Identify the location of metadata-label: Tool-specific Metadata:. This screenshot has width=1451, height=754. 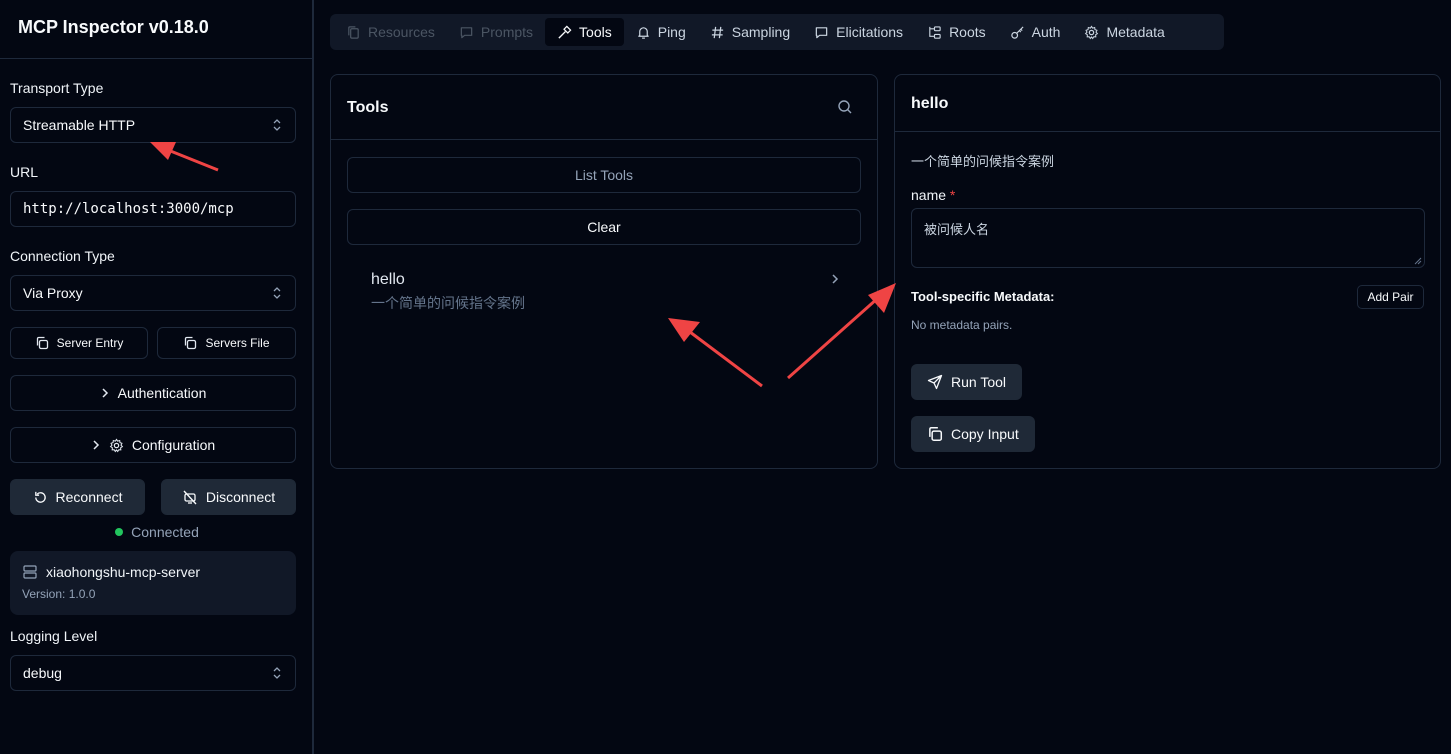
(983, 296).